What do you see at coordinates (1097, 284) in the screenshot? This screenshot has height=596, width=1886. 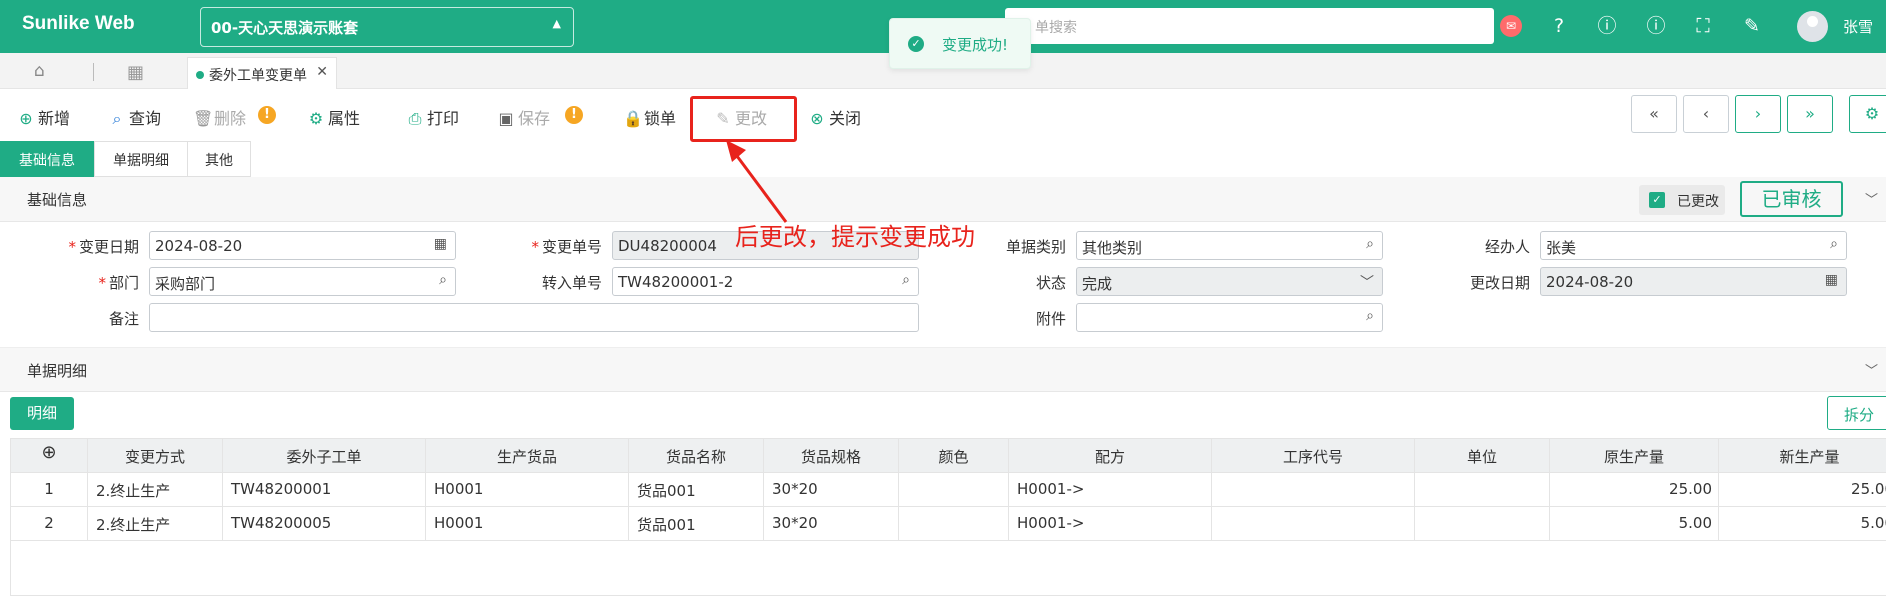 I see `state-value: 完成` at bounding box center [1097, 284].